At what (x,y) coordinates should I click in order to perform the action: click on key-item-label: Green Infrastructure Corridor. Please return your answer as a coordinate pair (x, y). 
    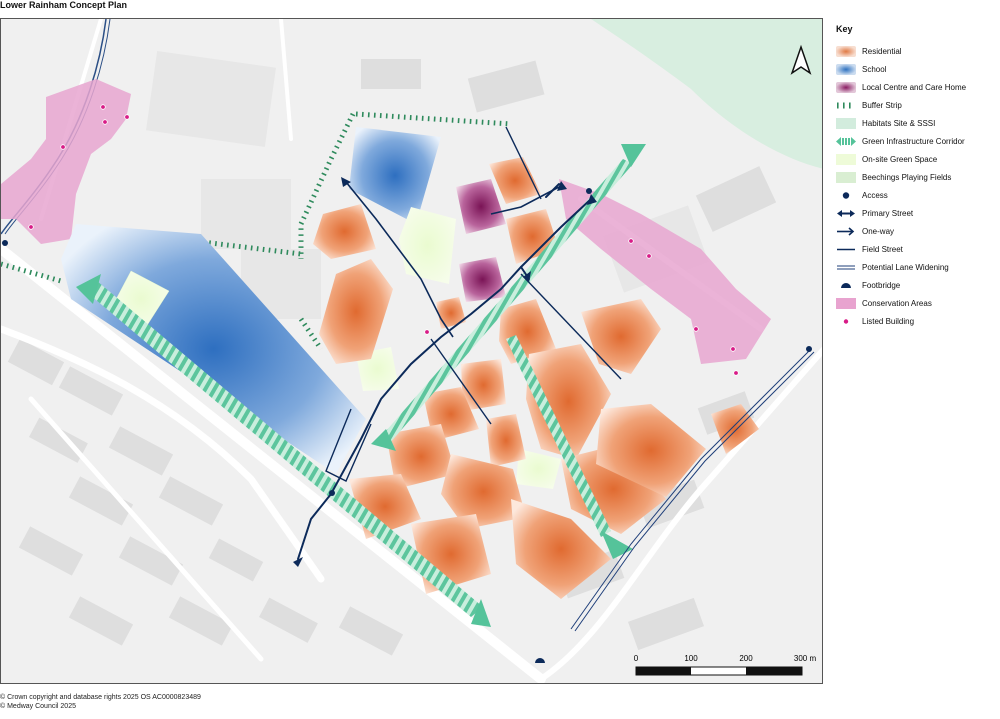
    Looking at the image, I should click on (913, 141).